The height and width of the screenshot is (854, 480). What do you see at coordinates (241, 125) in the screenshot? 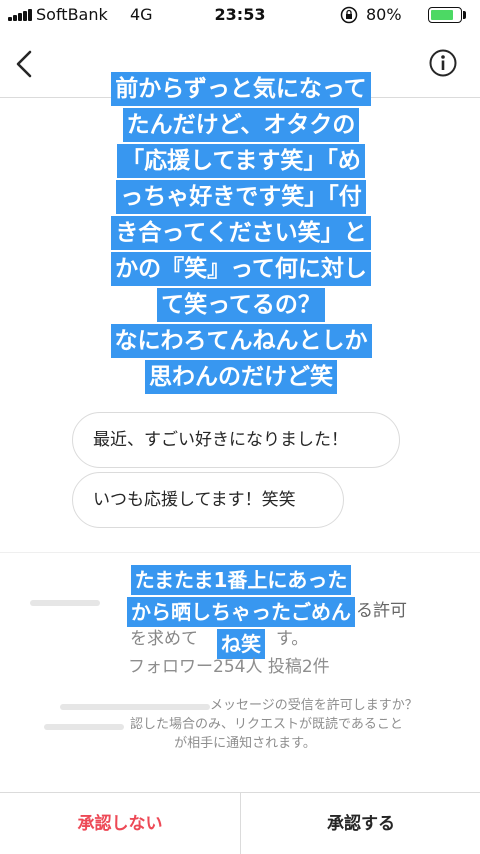
I see `caption-line: たんだけど、オタクの` at bounding box center [241, 125].